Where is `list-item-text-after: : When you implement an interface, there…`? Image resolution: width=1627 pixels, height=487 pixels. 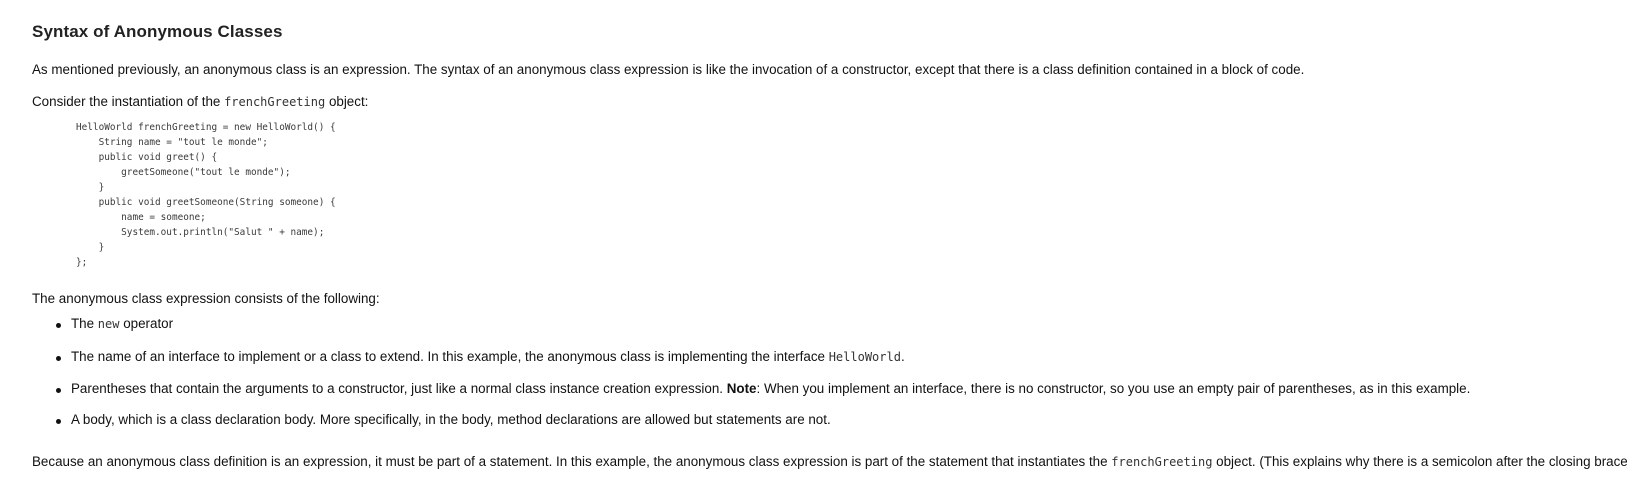
list-item-text-after: : When you implement an interface, there… is located at coordinates (1113, 388).